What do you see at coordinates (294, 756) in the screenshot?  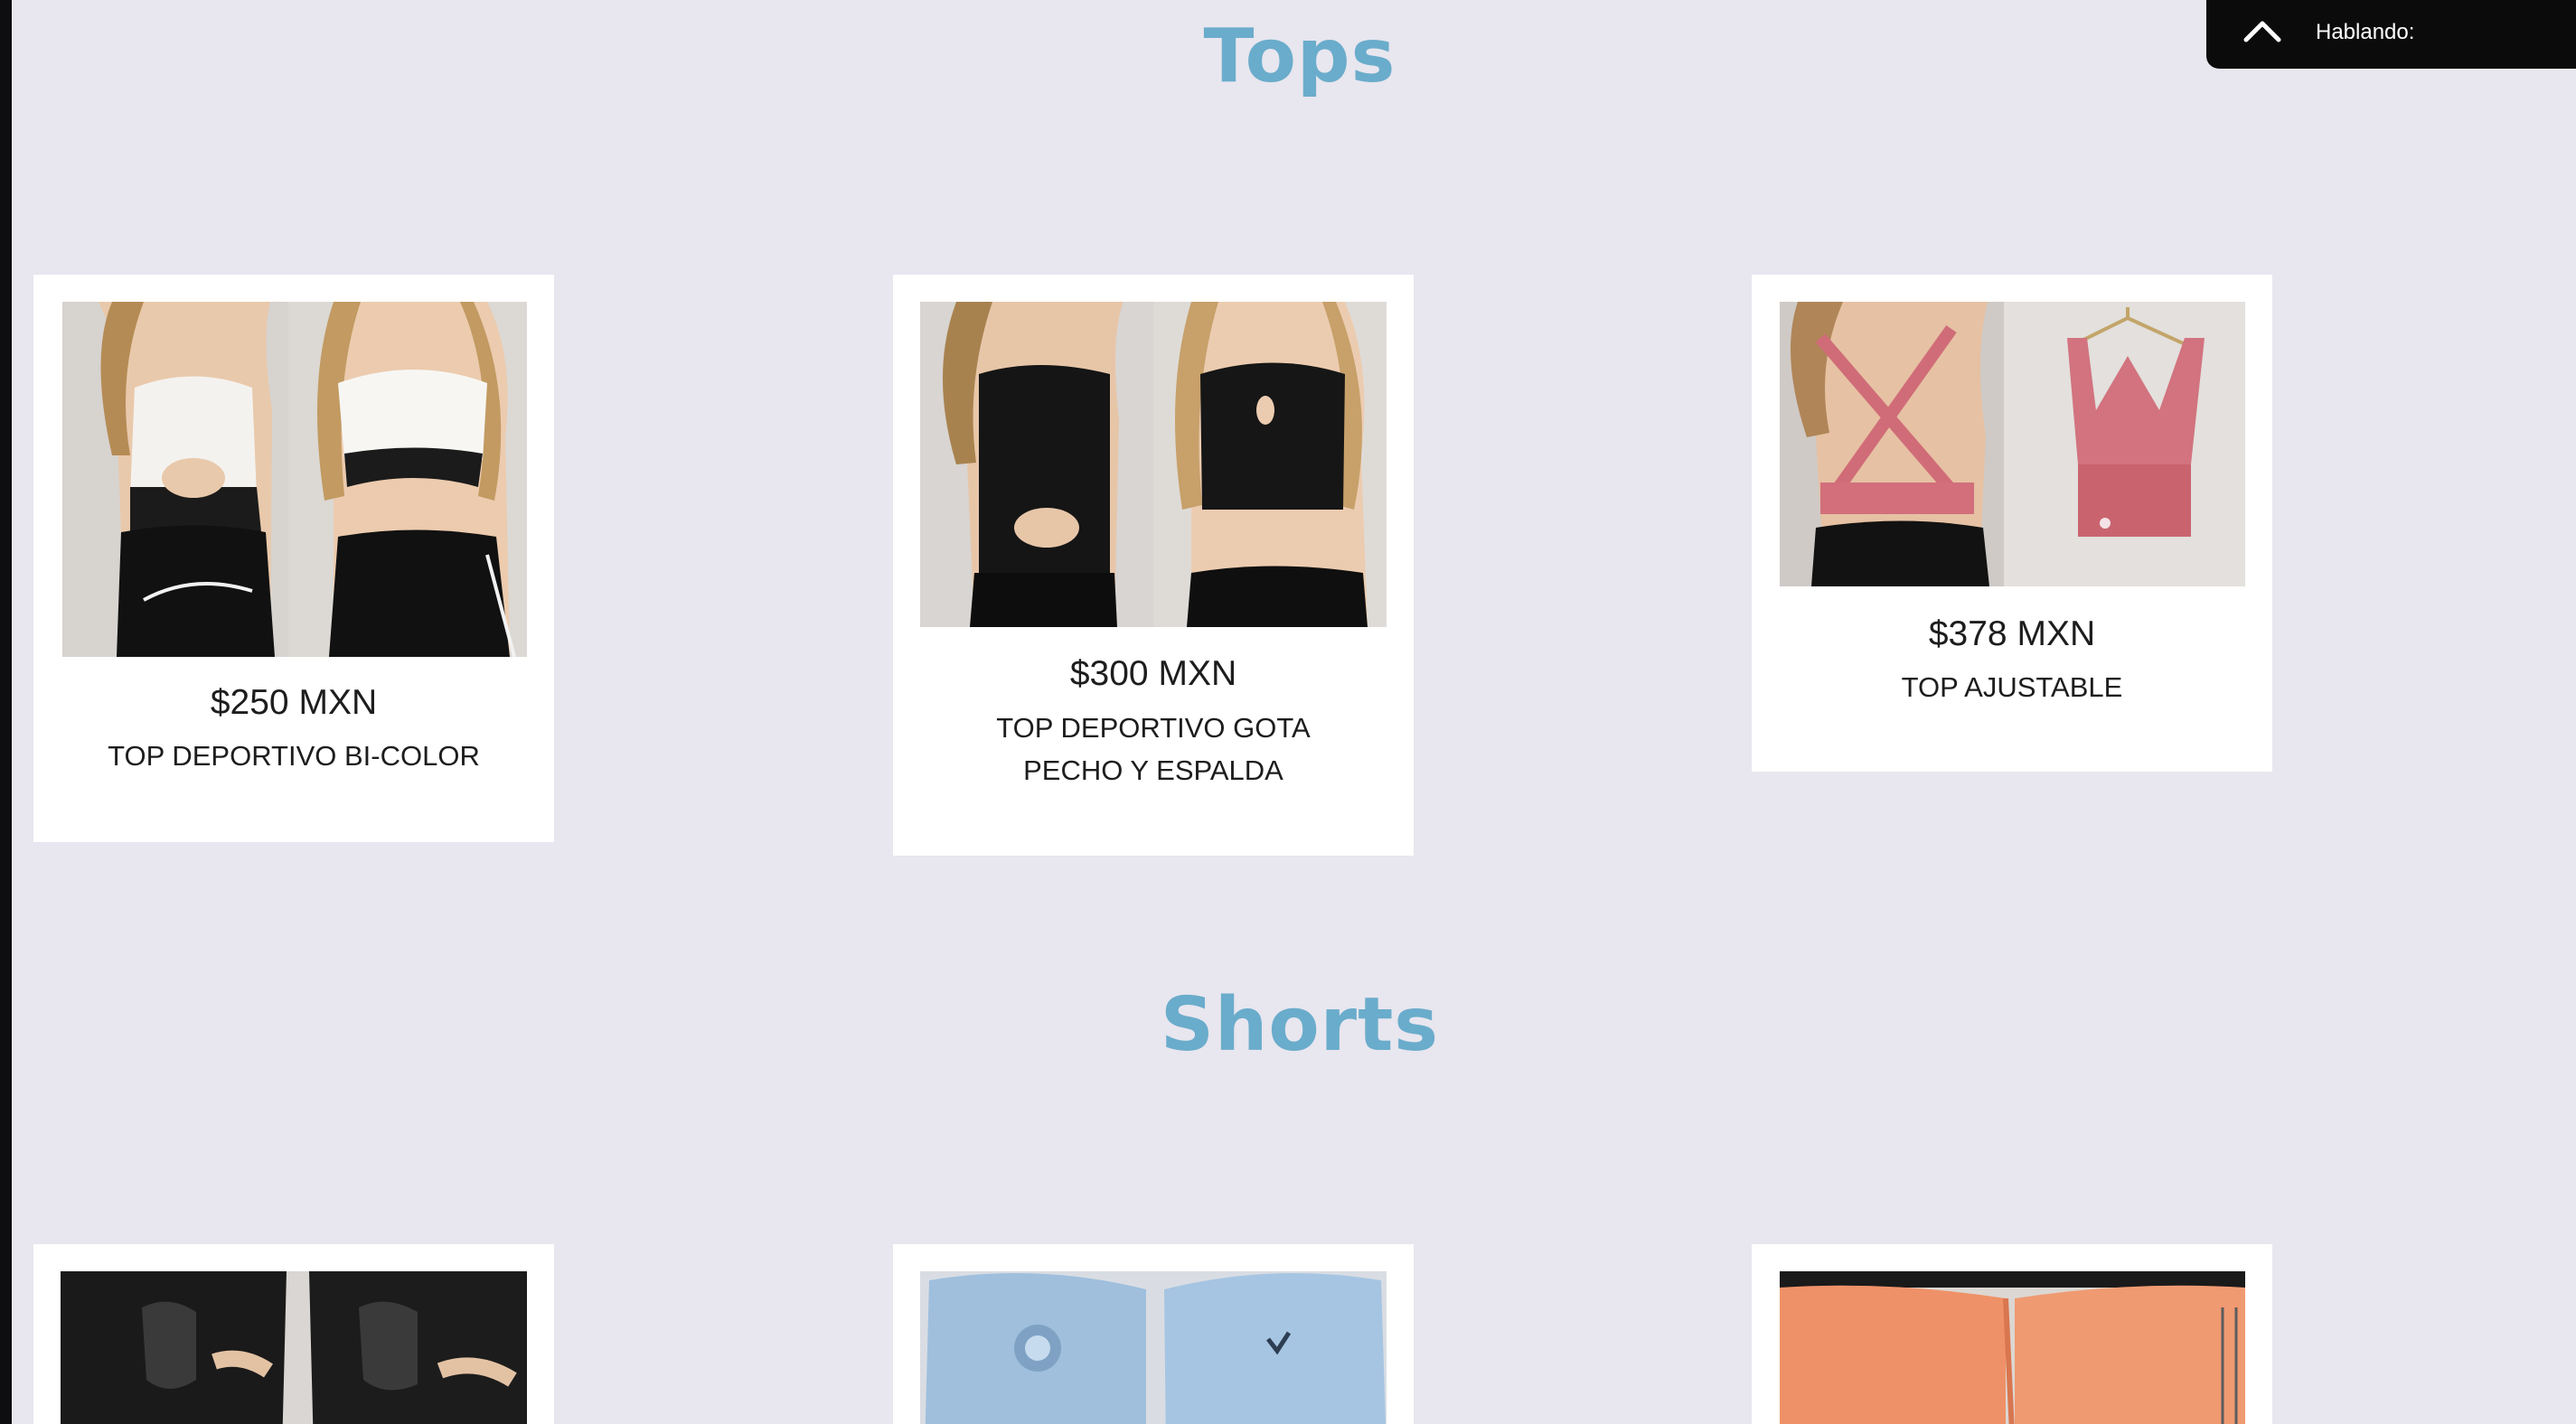 I see `product-name: TOP DEPORTIVO BI-COLOR` at bounding box center [294, 756].